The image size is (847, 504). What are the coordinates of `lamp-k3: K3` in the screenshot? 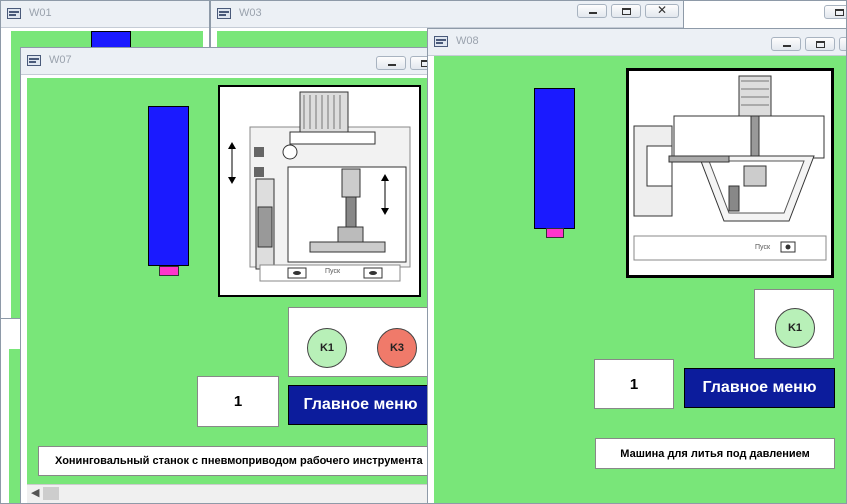 It's located at (397, 348).